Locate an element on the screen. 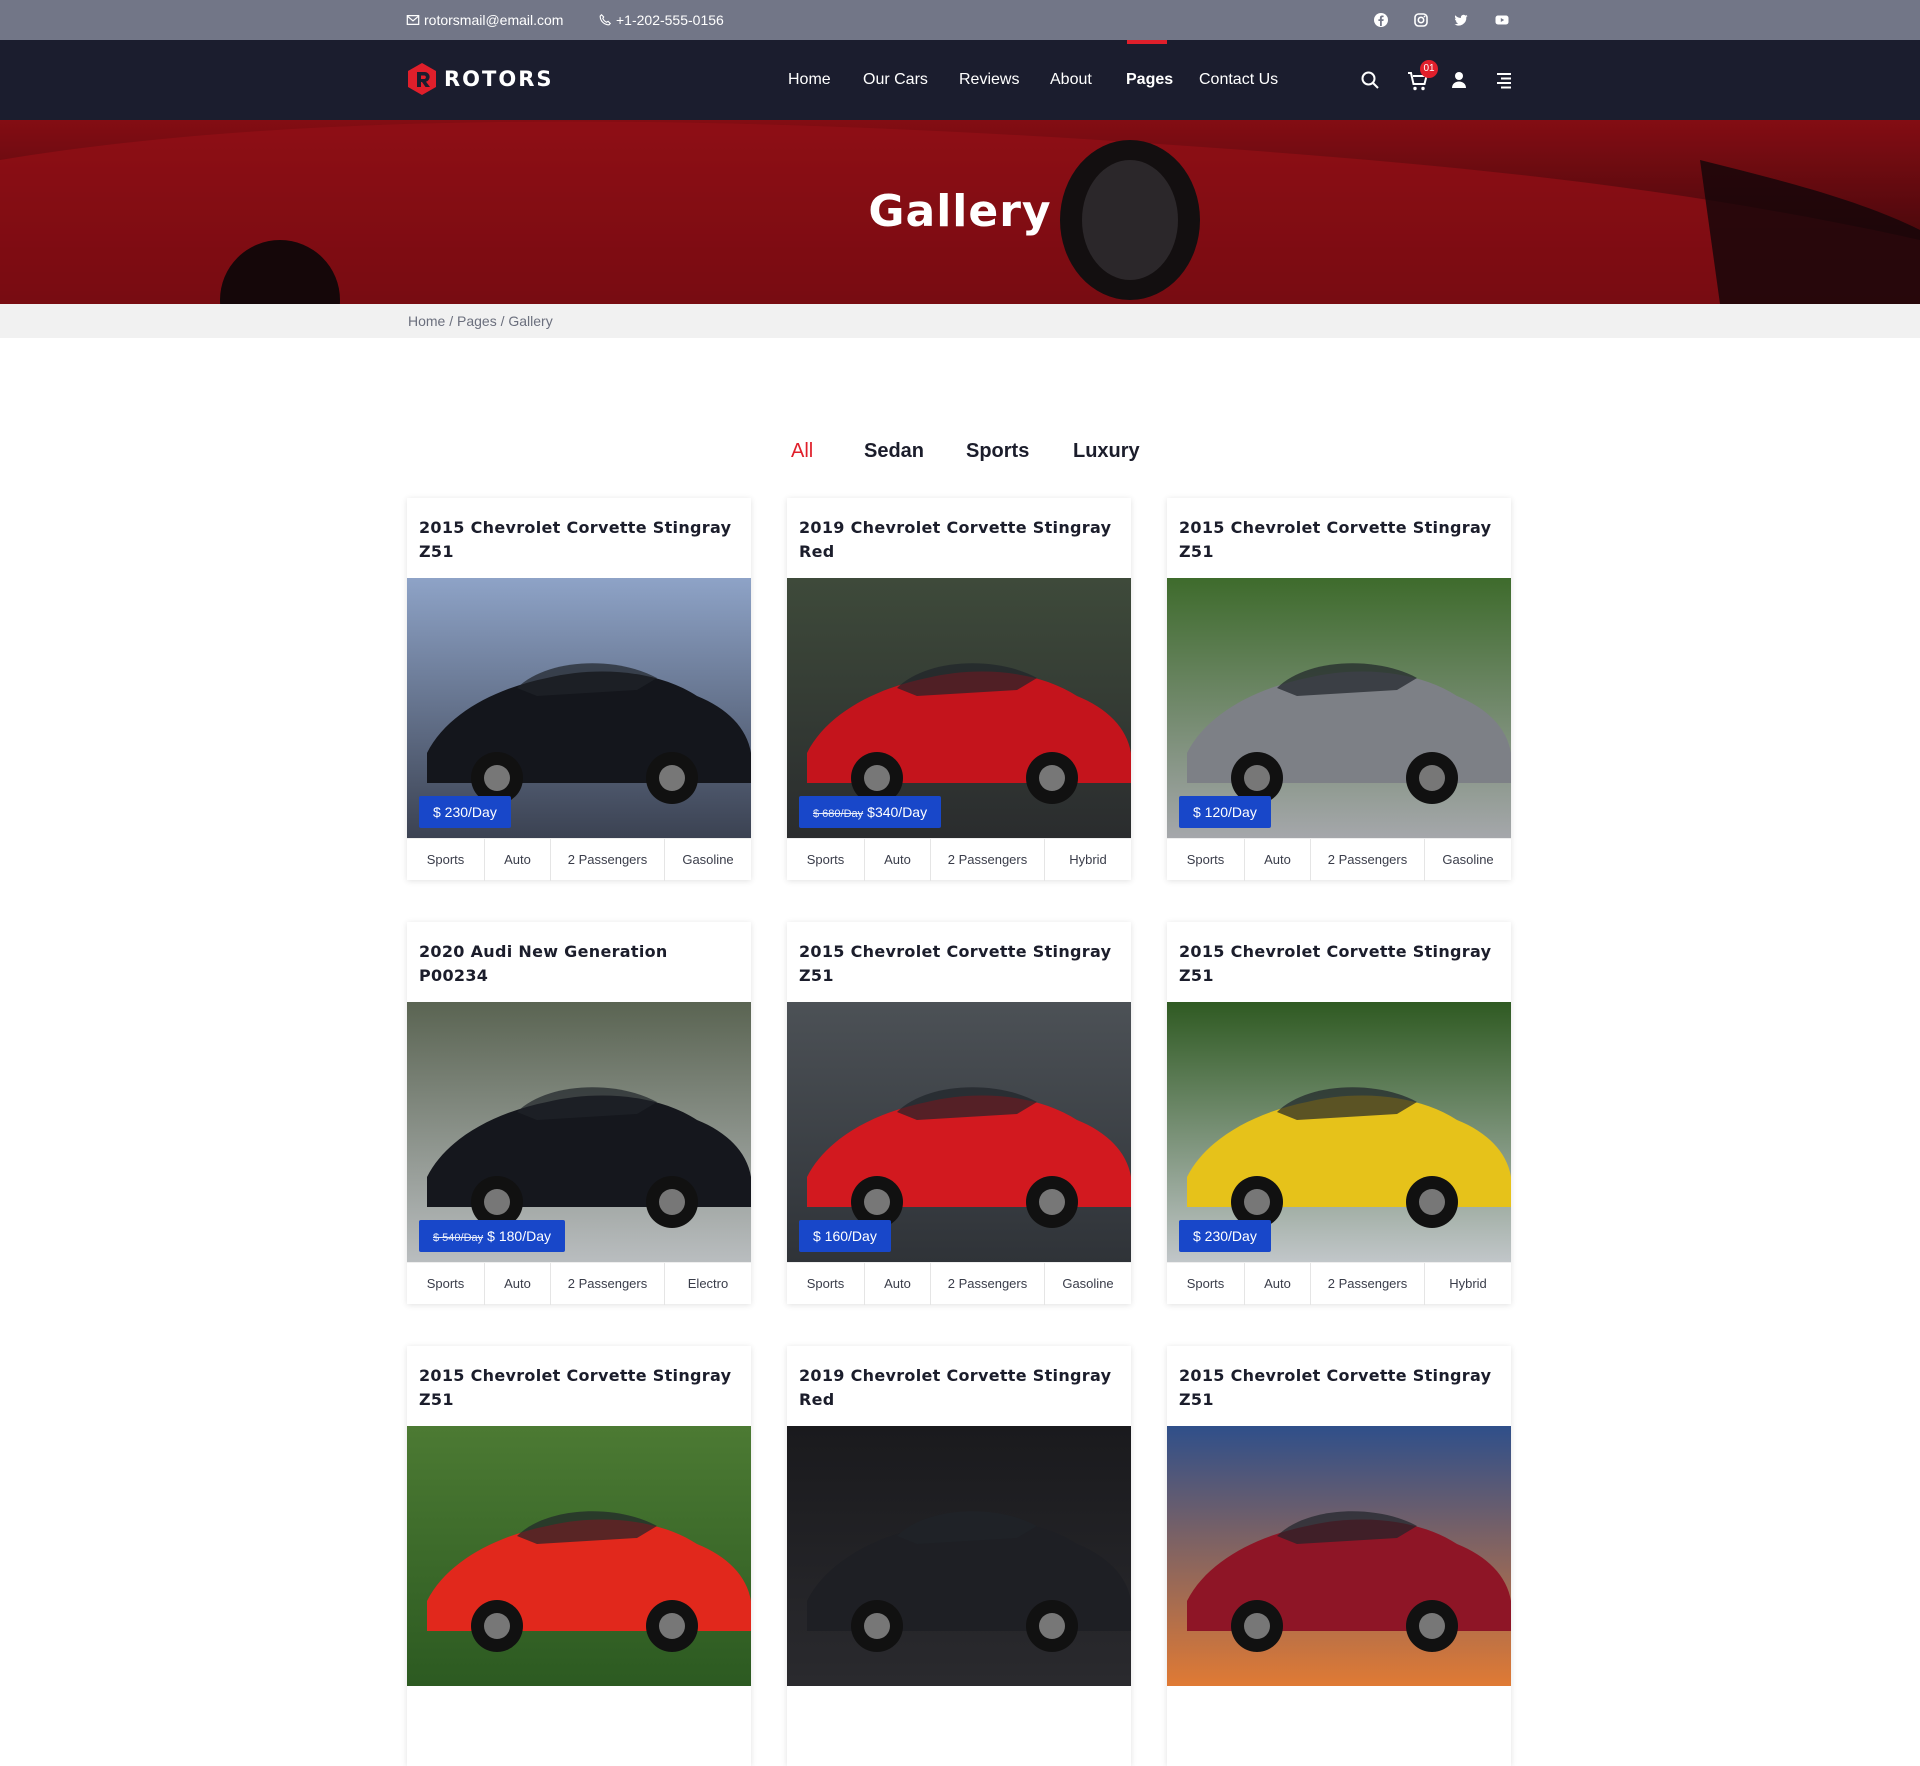 The image size is (1920, 1766). phone-text: +1-202-555-0156 is located at coordinates (670, 20).